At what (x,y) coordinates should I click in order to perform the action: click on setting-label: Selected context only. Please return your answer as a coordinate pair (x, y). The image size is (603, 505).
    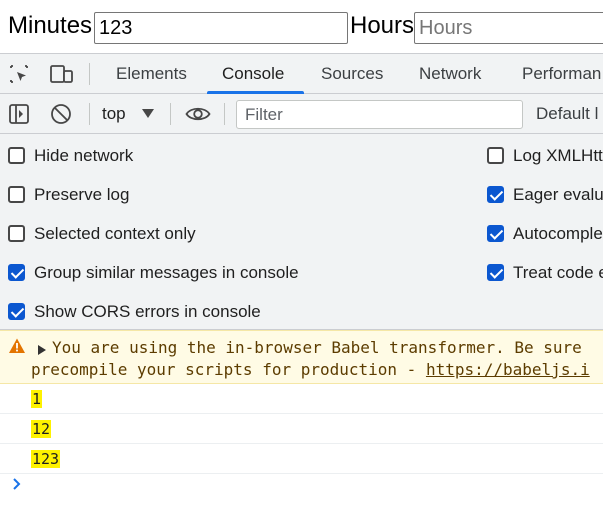
    Looking at the image, I should click on (115, 233).